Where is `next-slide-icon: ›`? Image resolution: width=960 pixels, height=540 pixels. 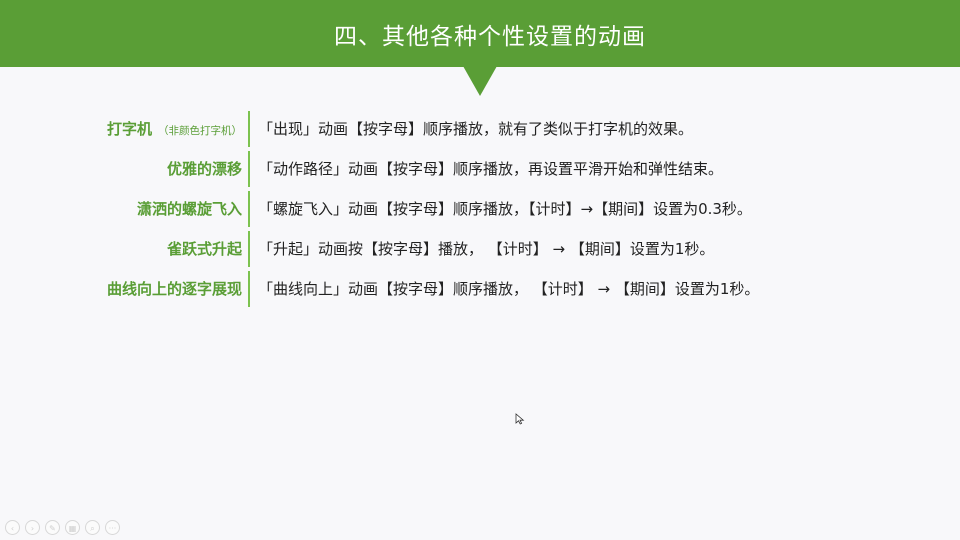
next-slide-icon: › is located at coordinates (32, 527).